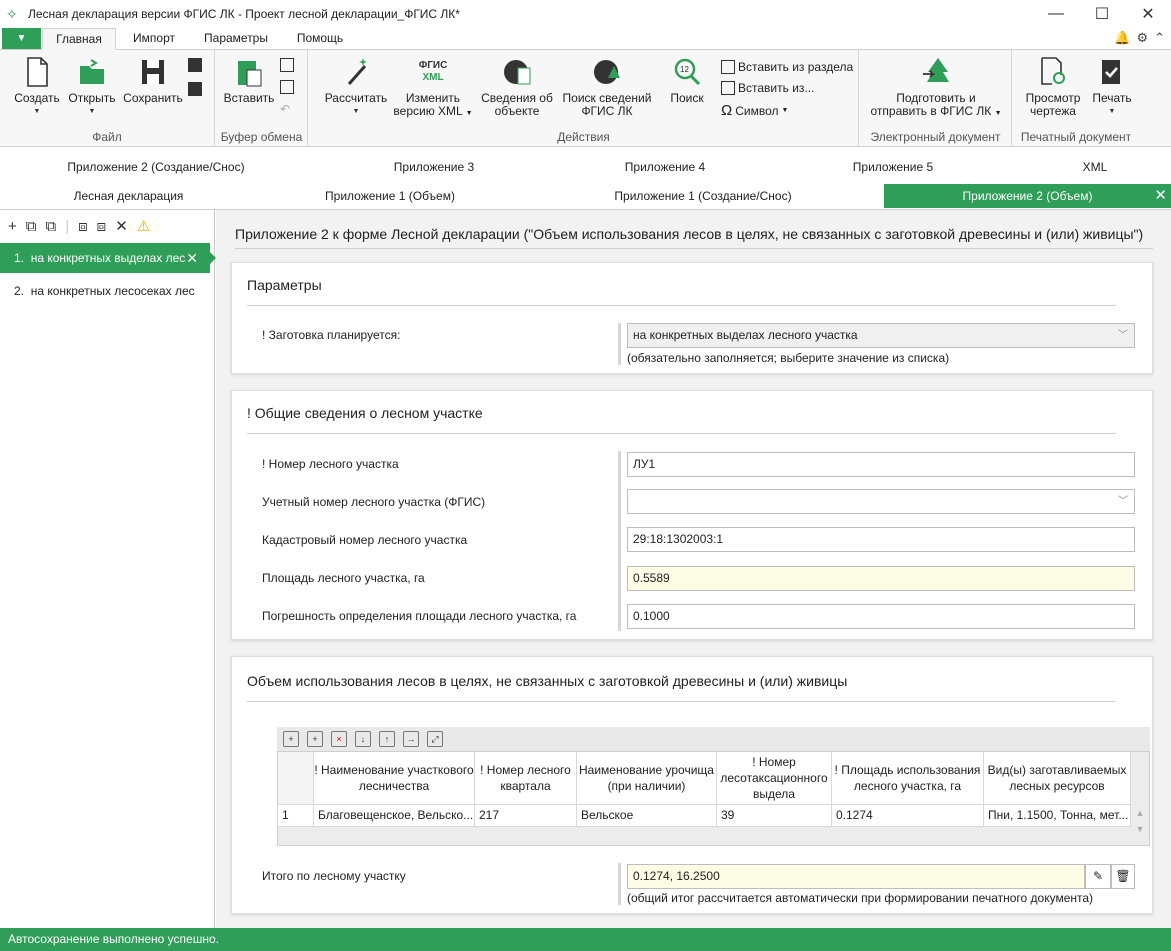 This screenshot has width=1171, height=951. What do you see at coordinates (387, 739) in the screenshot?
I see `move-up-icon: ↑` at bounding box center [387, 739].